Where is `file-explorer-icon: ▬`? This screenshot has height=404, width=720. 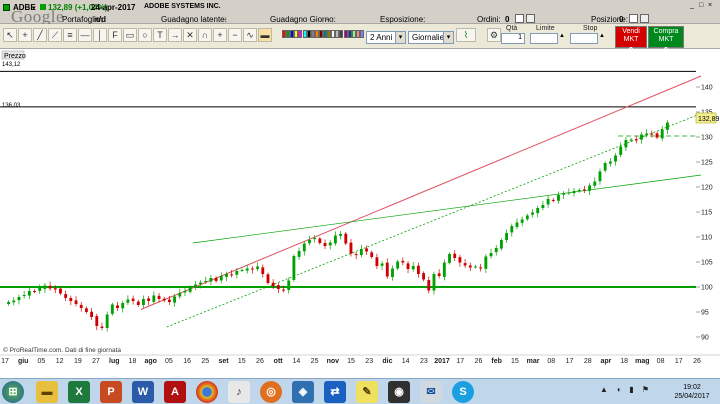 file-explorer-icon: ▬ is located at coordinates (47, 392).